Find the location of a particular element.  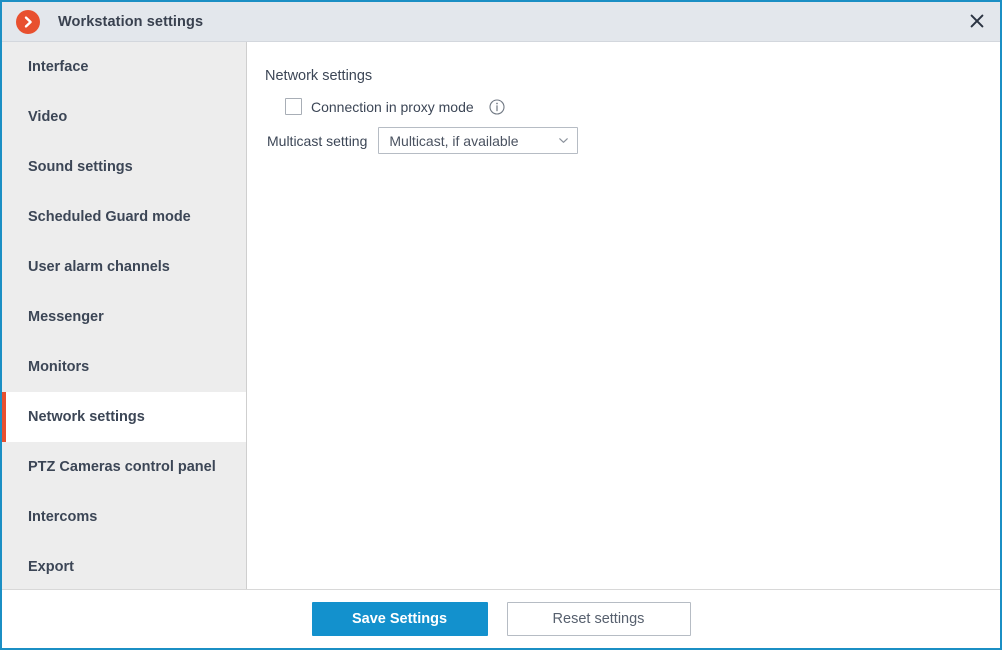

sidebar-item-export: Export is located at coordinates (124, 565).